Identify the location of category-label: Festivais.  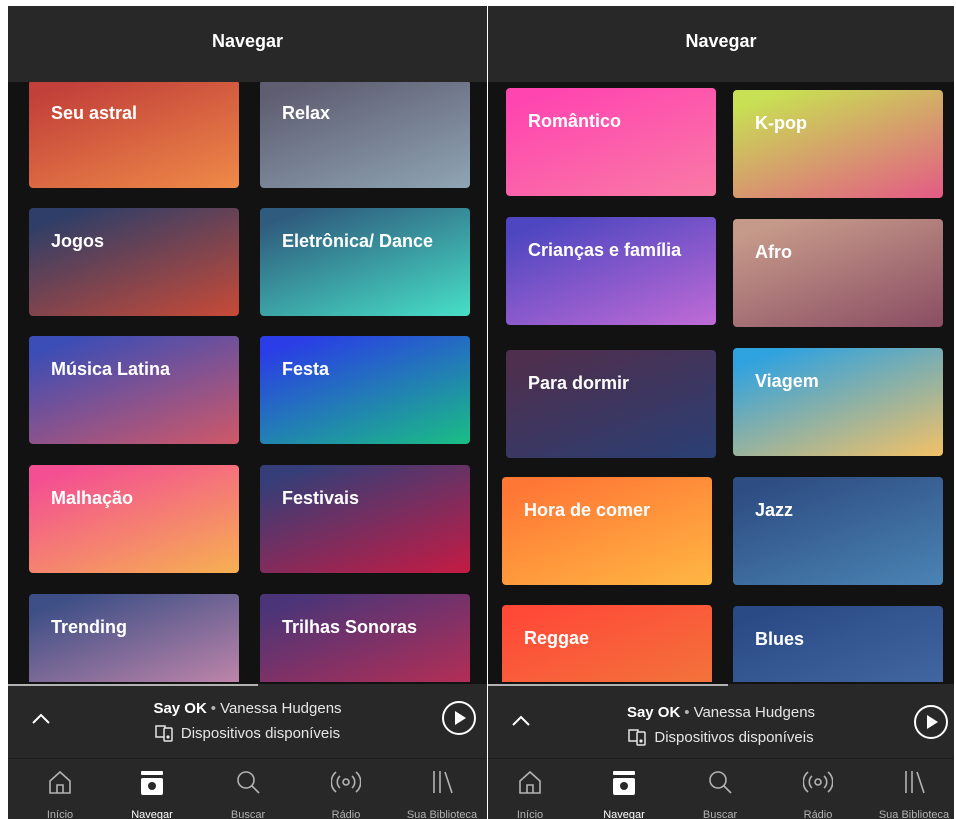
(321, 498).